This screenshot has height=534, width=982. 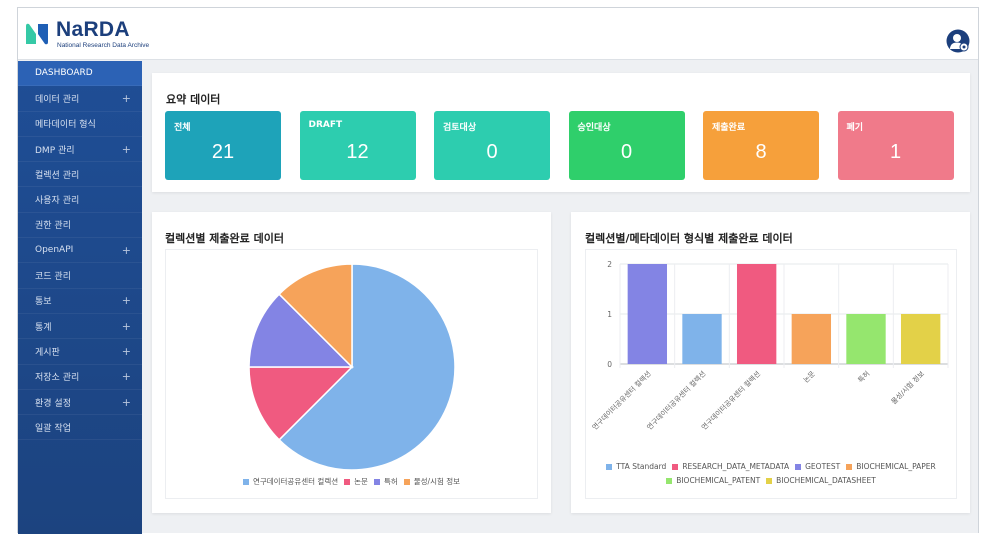 What do you see at coordinates (80, 276) in the screenshot?
I see `sidebar-item: 코드 관리` at bounding box center [80, 276].